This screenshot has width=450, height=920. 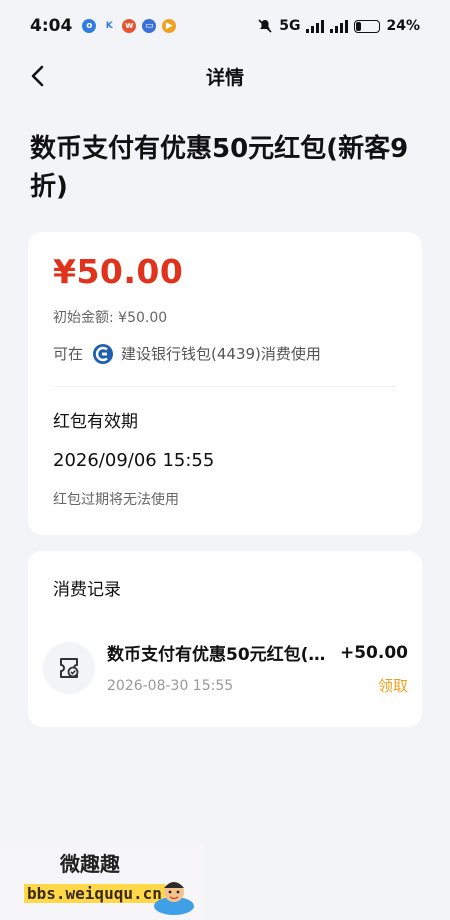 What do you see at coordinates (315, 26) in the screenshot?
I see `signal-icon` at bounding box center [315, 26].